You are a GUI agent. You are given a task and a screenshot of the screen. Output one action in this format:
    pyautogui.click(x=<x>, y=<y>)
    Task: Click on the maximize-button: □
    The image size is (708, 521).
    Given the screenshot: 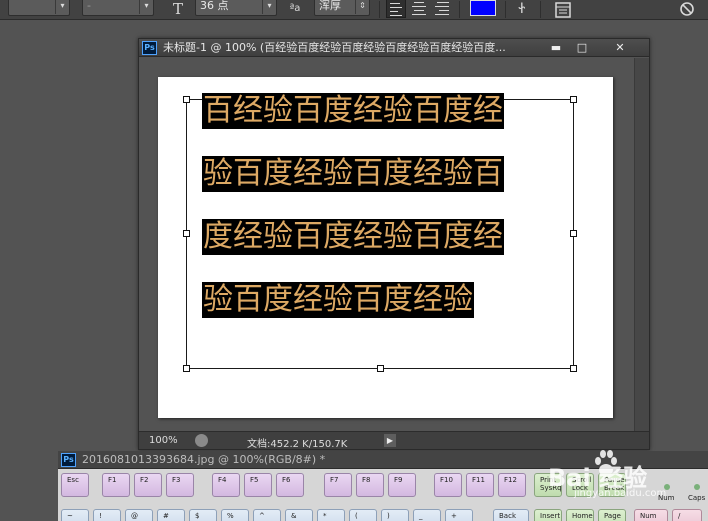 What is the action you would take?
    pyautogui.click(x=582, y=47)
    